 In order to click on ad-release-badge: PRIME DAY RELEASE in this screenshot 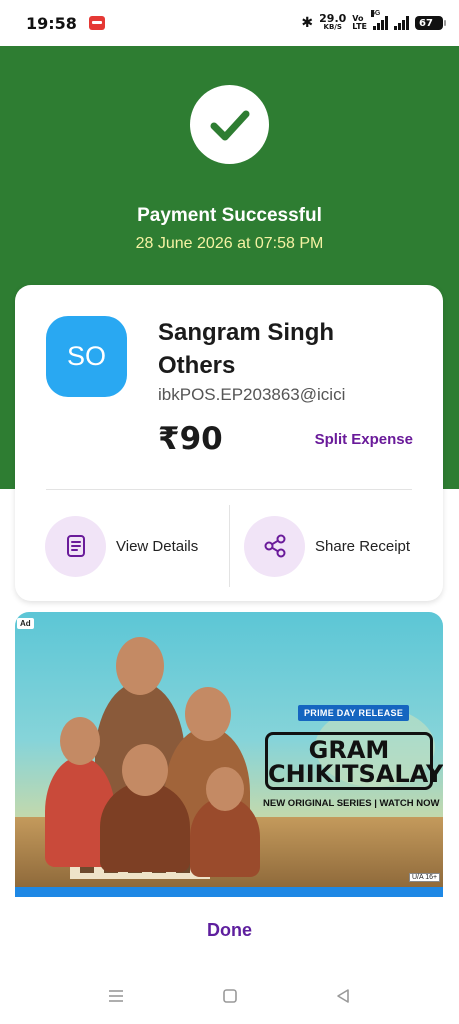, I will do `click(354, 713)`.